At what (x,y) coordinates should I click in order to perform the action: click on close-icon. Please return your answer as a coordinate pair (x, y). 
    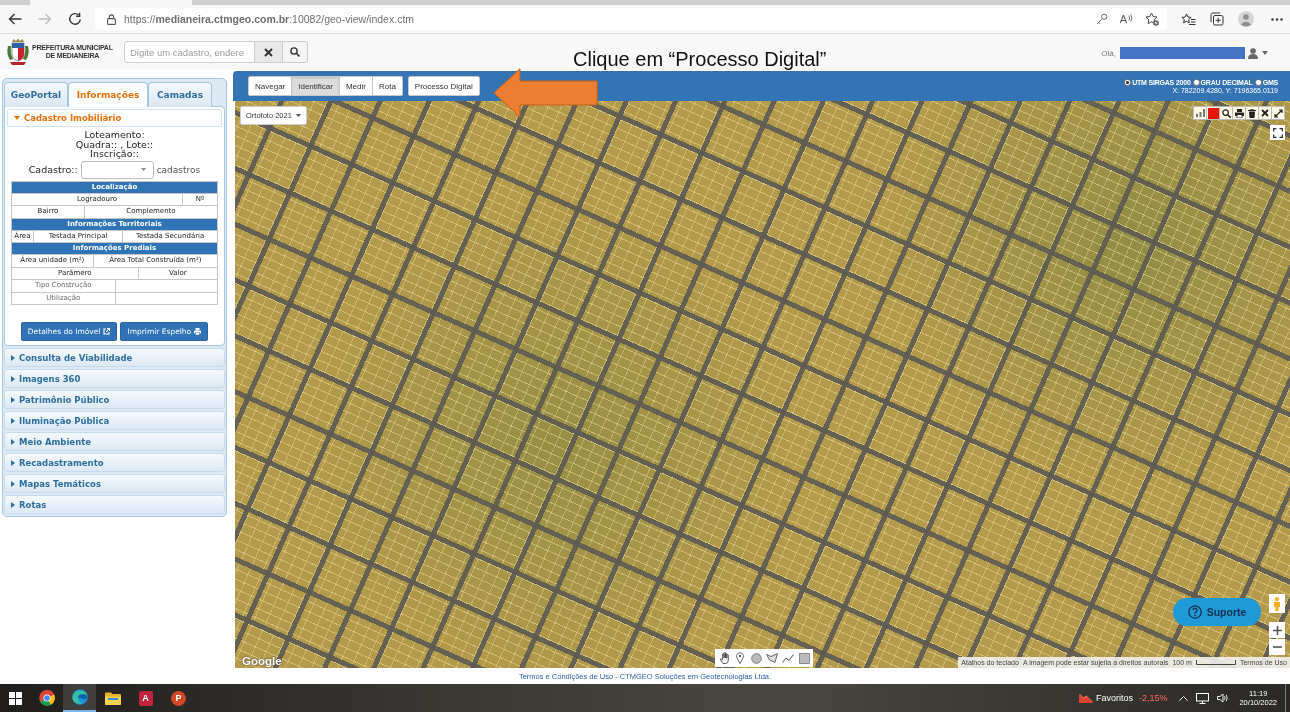
    Looking at the image, I should click on (1265, 113).